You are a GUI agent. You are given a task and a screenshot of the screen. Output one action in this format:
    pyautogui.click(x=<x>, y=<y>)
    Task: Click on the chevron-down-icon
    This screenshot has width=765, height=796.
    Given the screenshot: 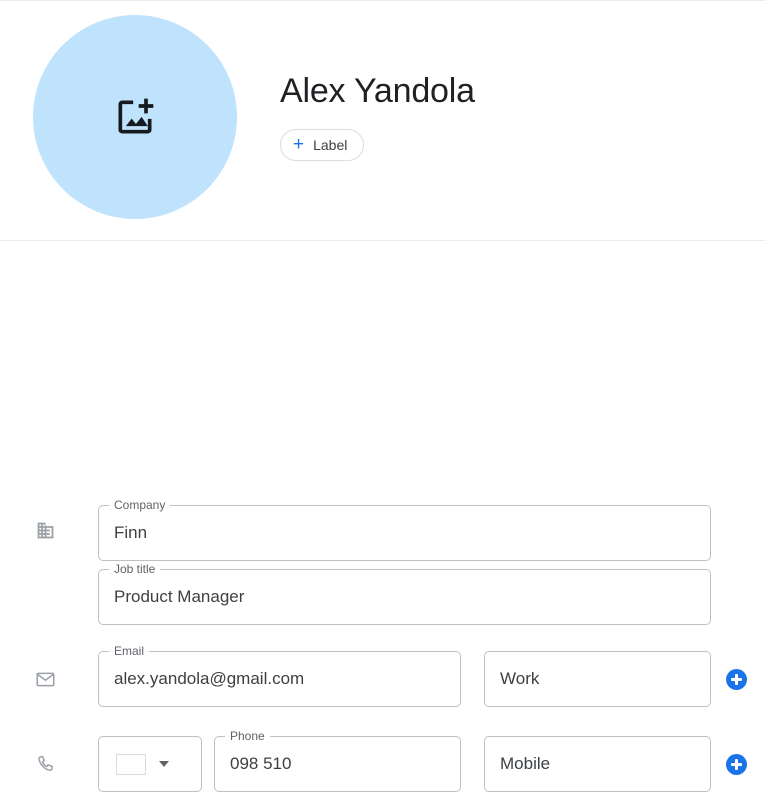 What is the action you would take?
    pyautogui.click(x=164, y=764)
    